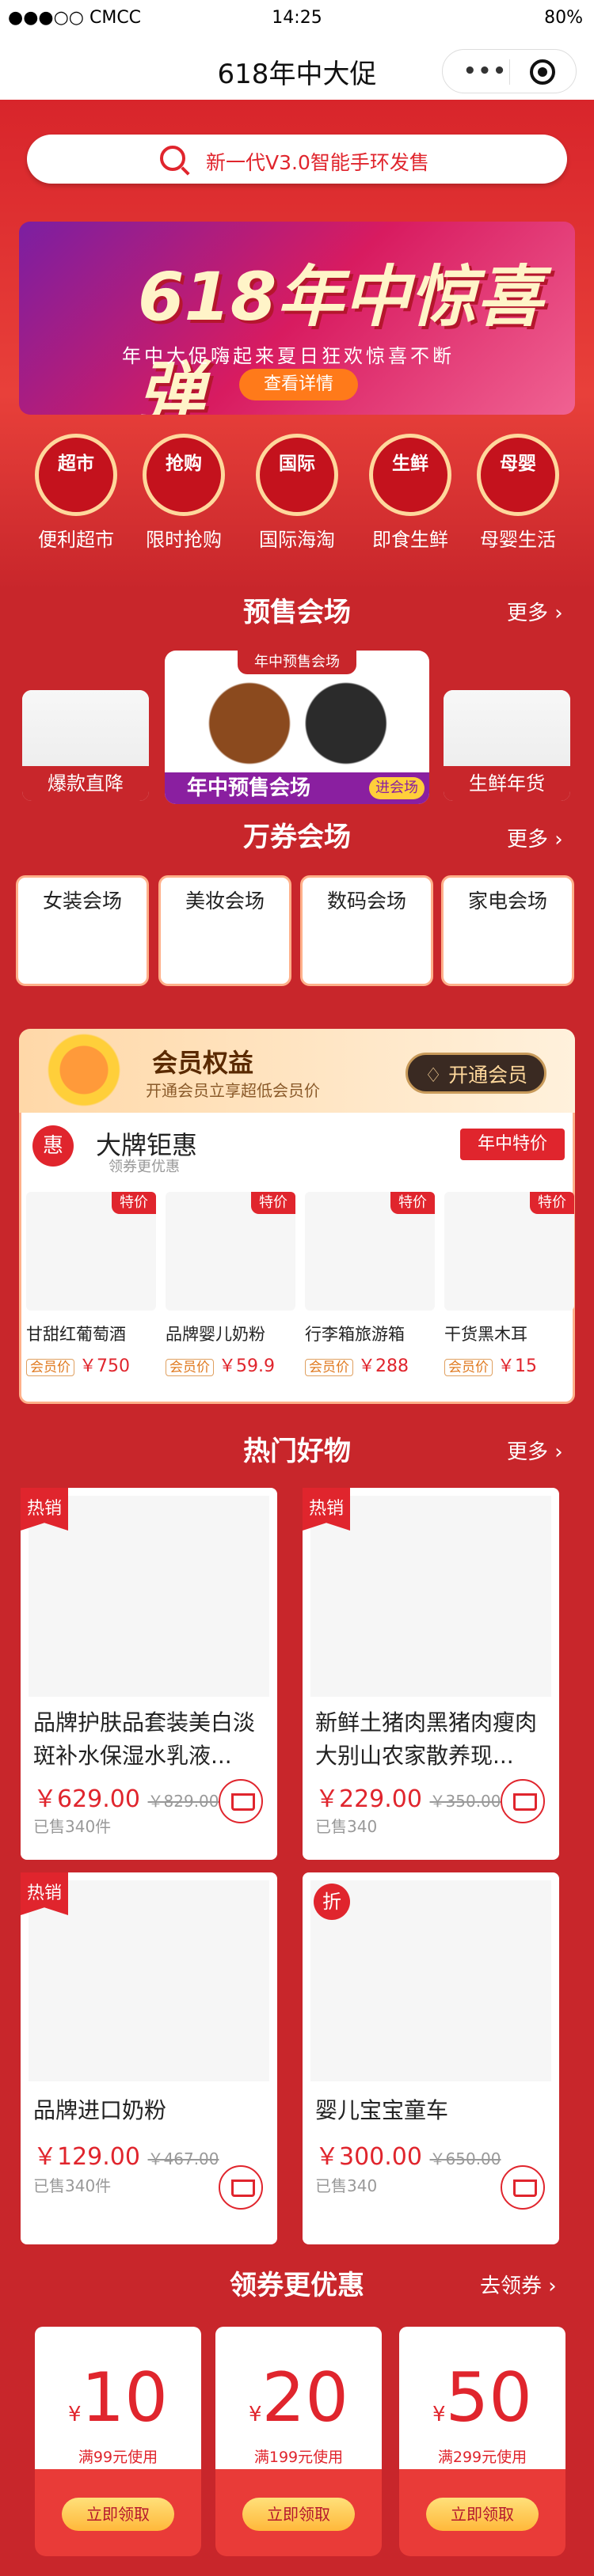 The height and width of the screenshot is (2576, 594). I want to click on original-price: ￥650.00, so click(465, 2158).